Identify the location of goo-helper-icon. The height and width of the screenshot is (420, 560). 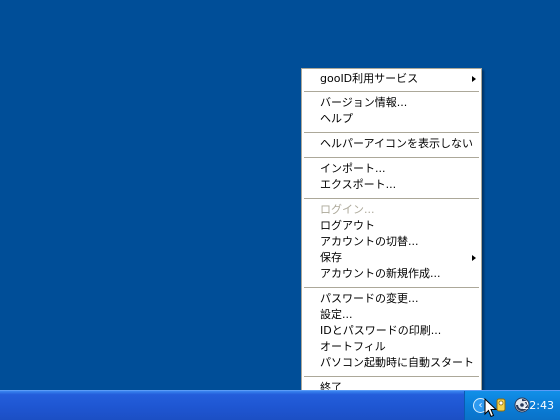
(501, 405).